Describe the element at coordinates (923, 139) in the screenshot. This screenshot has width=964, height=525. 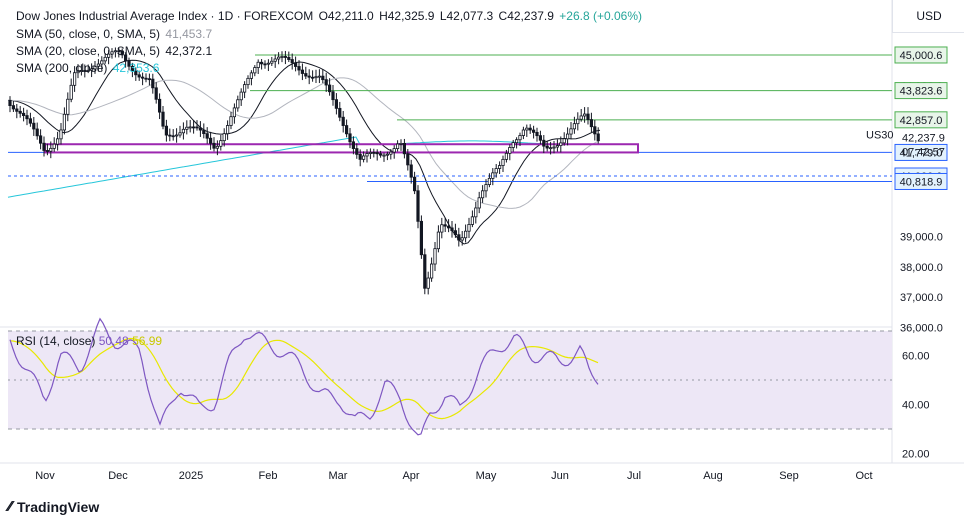
I see `last-price-label: 42,237.9` at that location.